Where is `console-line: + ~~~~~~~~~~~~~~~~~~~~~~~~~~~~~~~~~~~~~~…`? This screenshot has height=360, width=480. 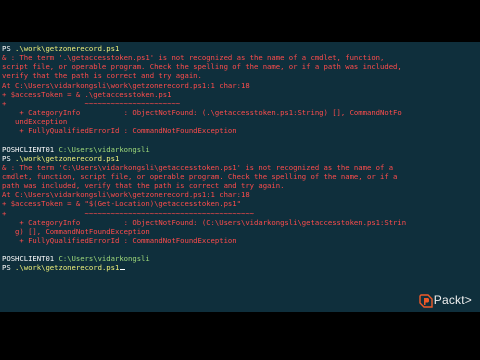
console-line: + ~~~~~~~~~~~~~~~~~~~~~~~~~~~~~~~~~~~~~~… is located at coordinates (241, 213).